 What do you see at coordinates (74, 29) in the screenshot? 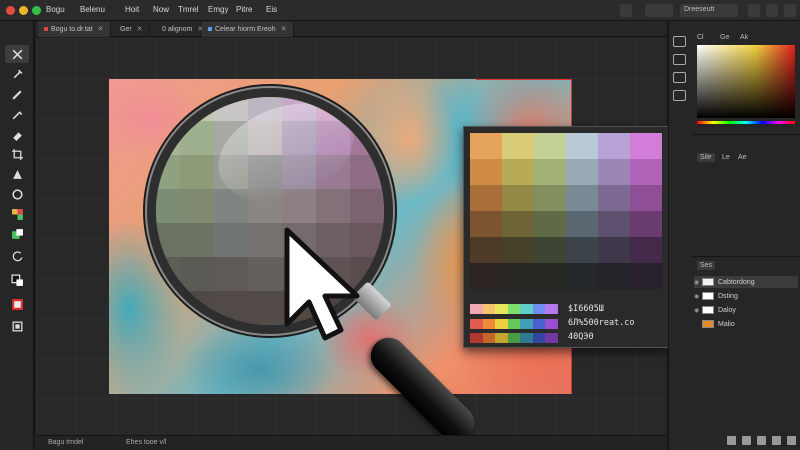
I see `tab-document-1: Bogu to.dr.tat ✕` at bounding box center [74, 29].